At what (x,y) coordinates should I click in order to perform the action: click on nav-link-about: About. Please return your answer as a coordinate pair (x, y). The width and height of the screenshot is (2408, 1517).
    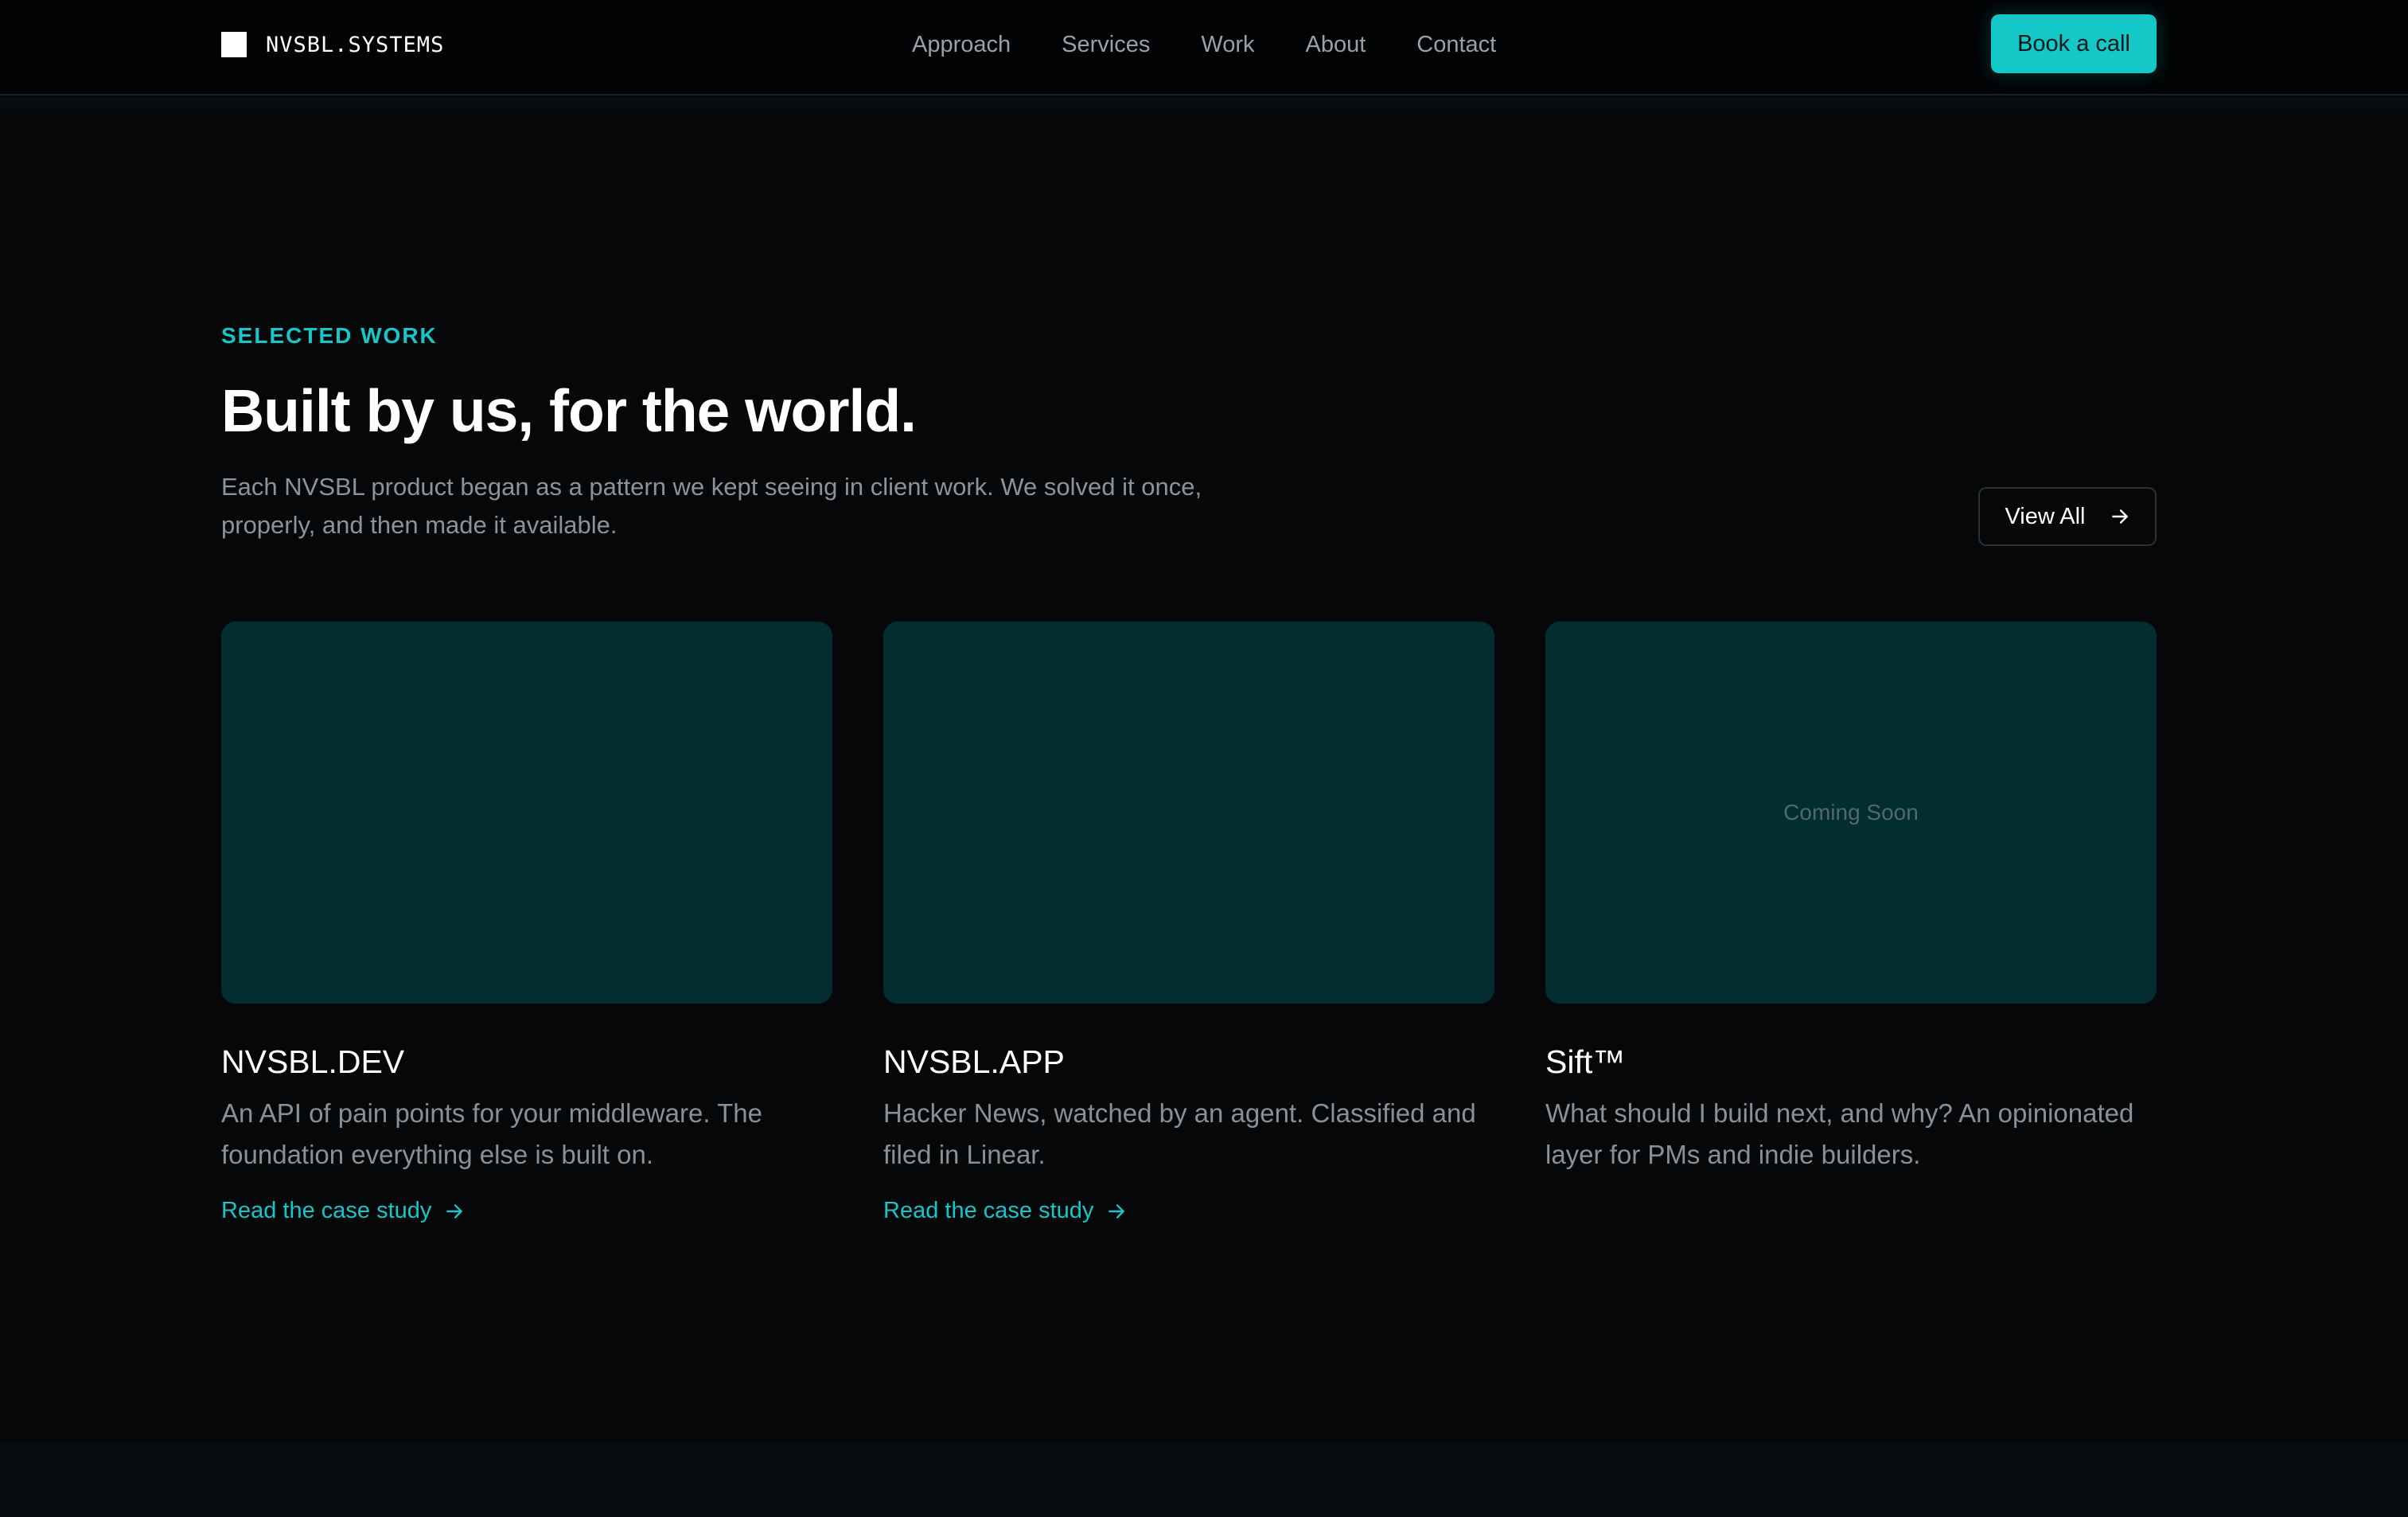
    Looking at the image, I should click on (1336, 44).